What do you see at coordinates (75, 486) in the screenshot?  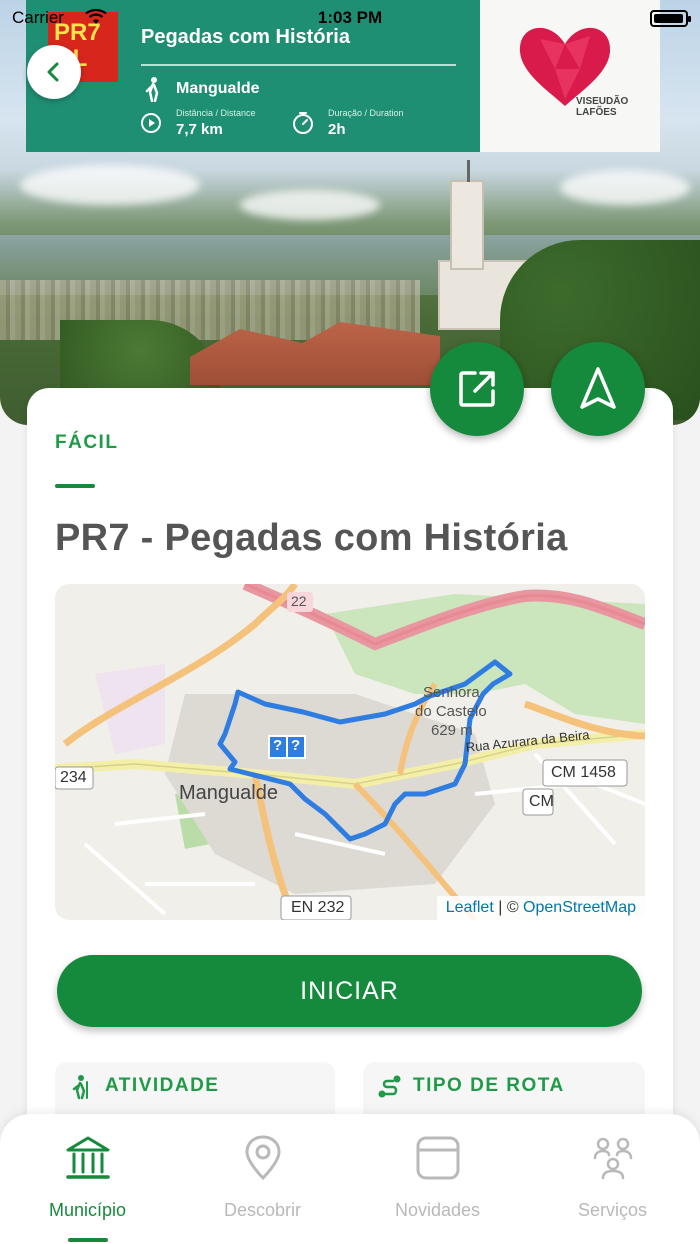 I see `difficulty-underline` at bounding box center [75, 486].